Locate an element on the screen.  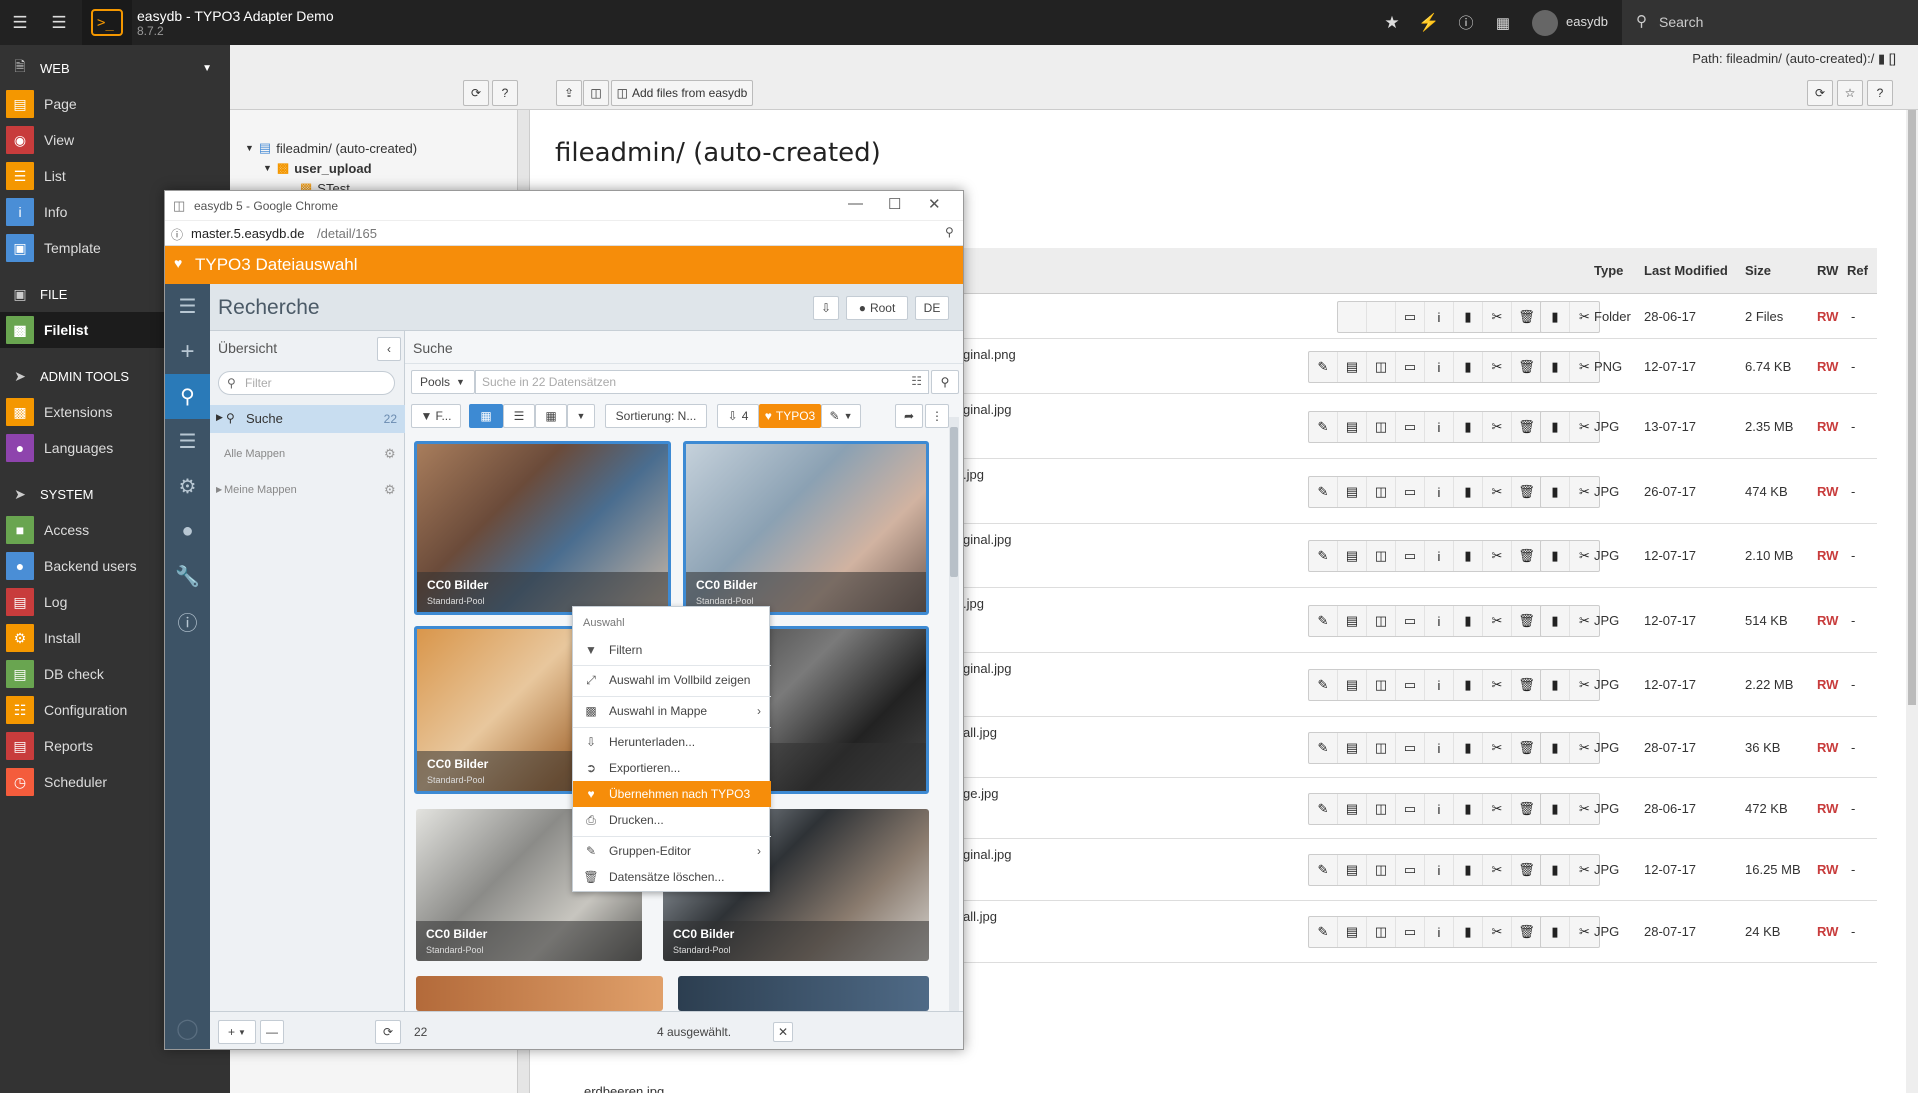
file-name: erdbeeren.jpg is located at coordinates (624, 1088).